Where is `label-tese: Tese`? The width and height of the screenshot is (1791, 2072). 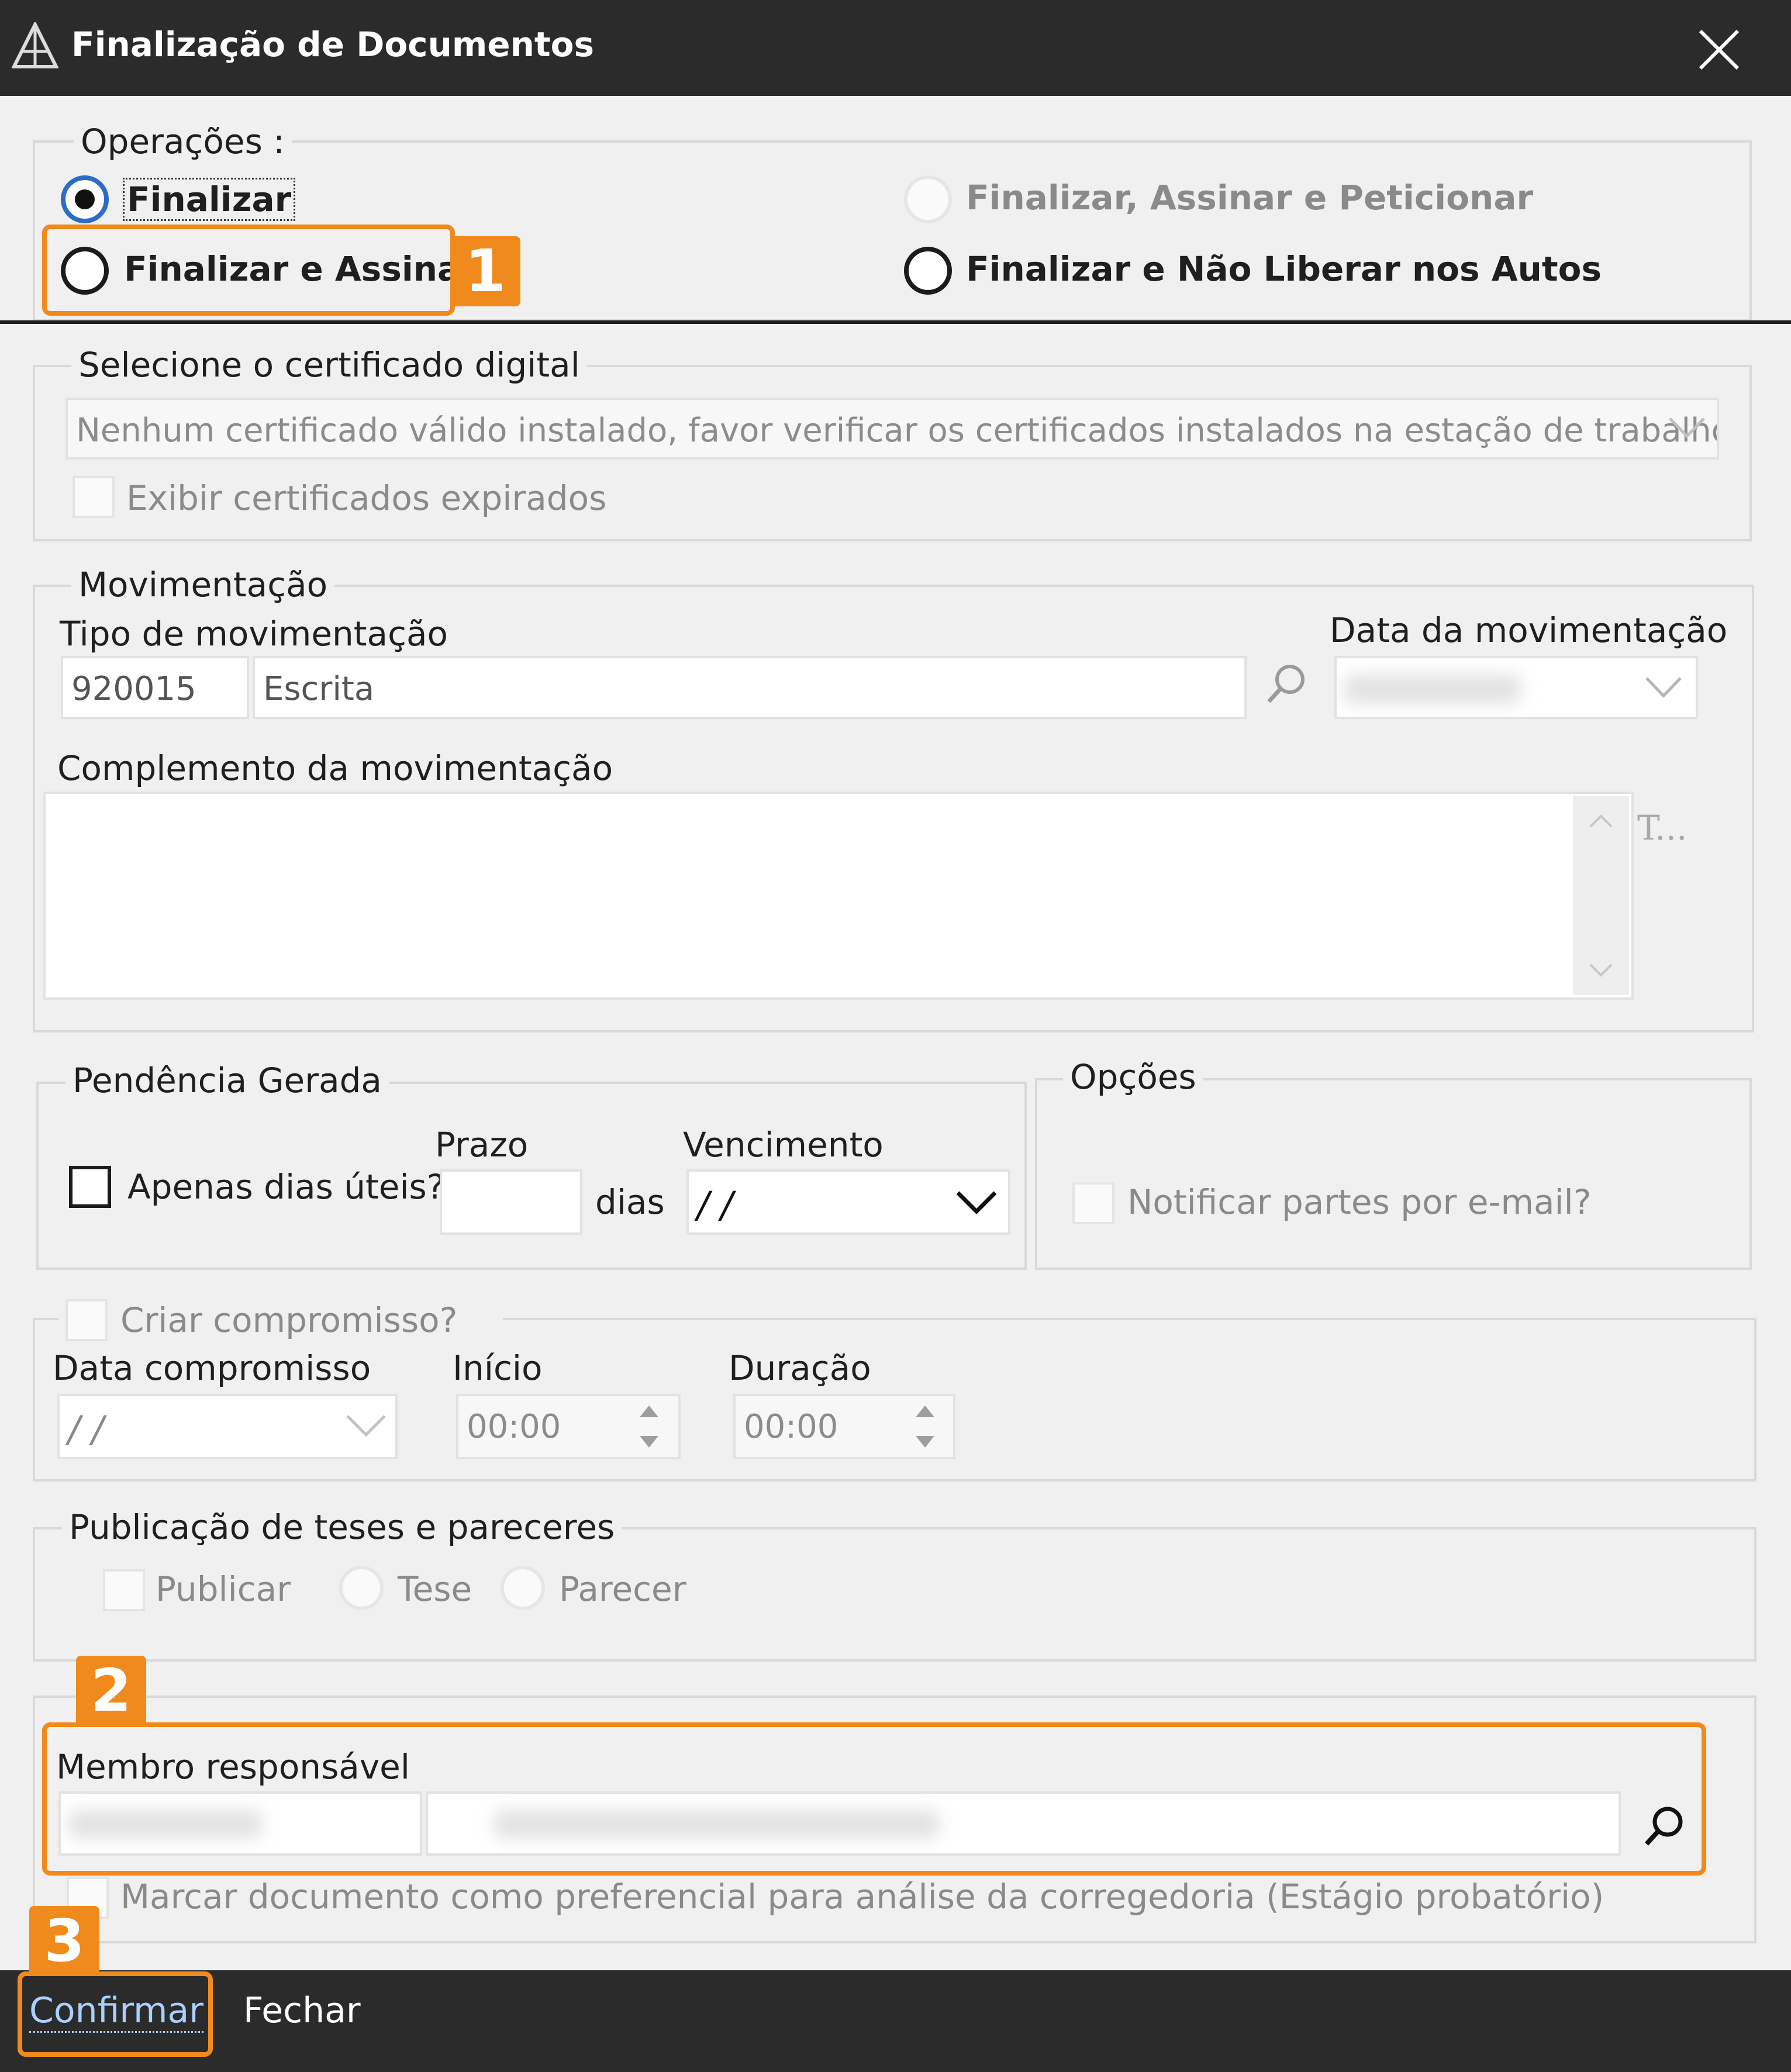
label-tese: Tese is located at coordinates (435, 1589).